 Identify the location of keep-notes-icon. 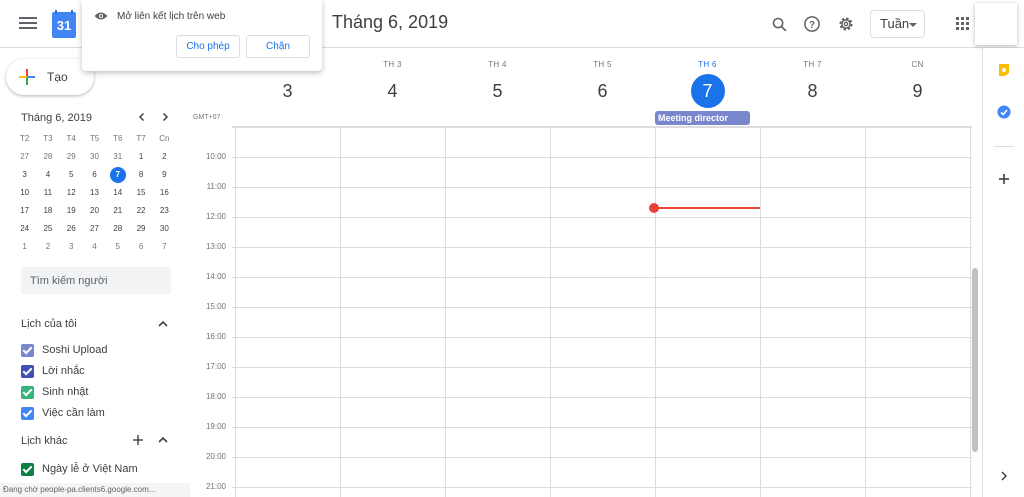
(1004, 70).